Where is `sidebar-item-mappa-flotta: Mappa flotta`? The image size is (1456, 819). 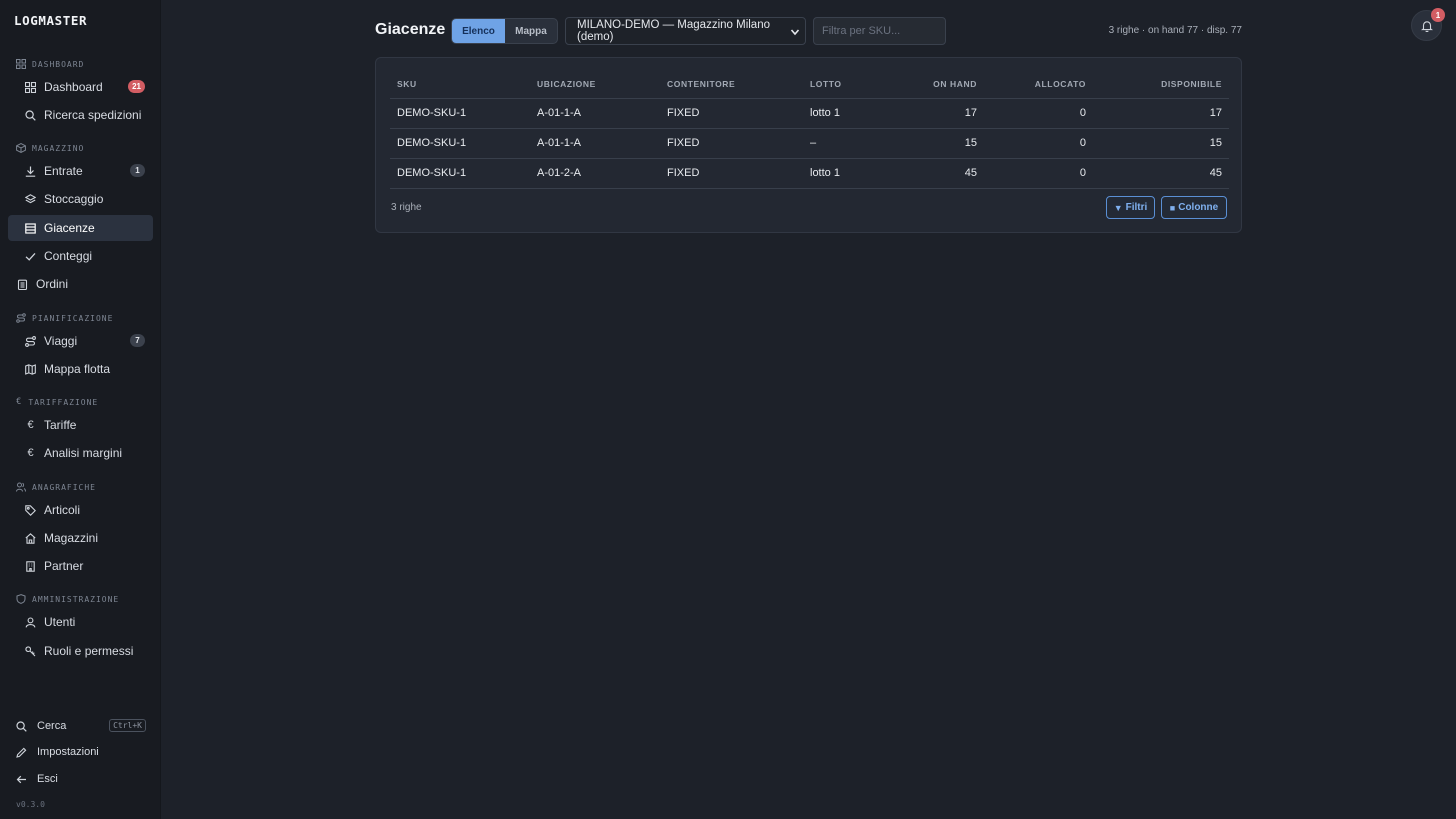
sidebar-item-mappa-flotta: Mappa flotta is located at coordinates (80, 369).